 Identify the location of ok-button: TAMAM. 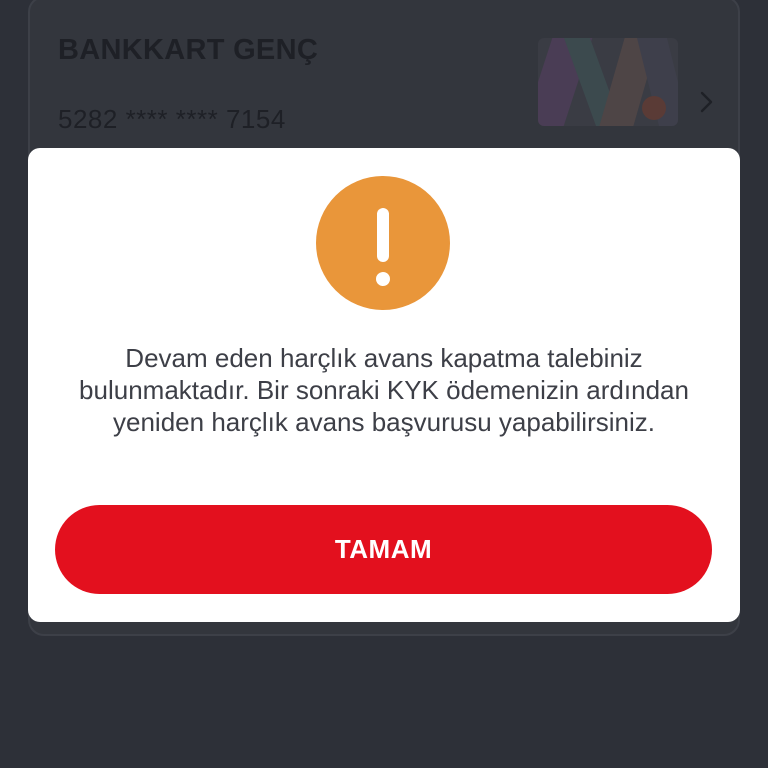
(383, 549).